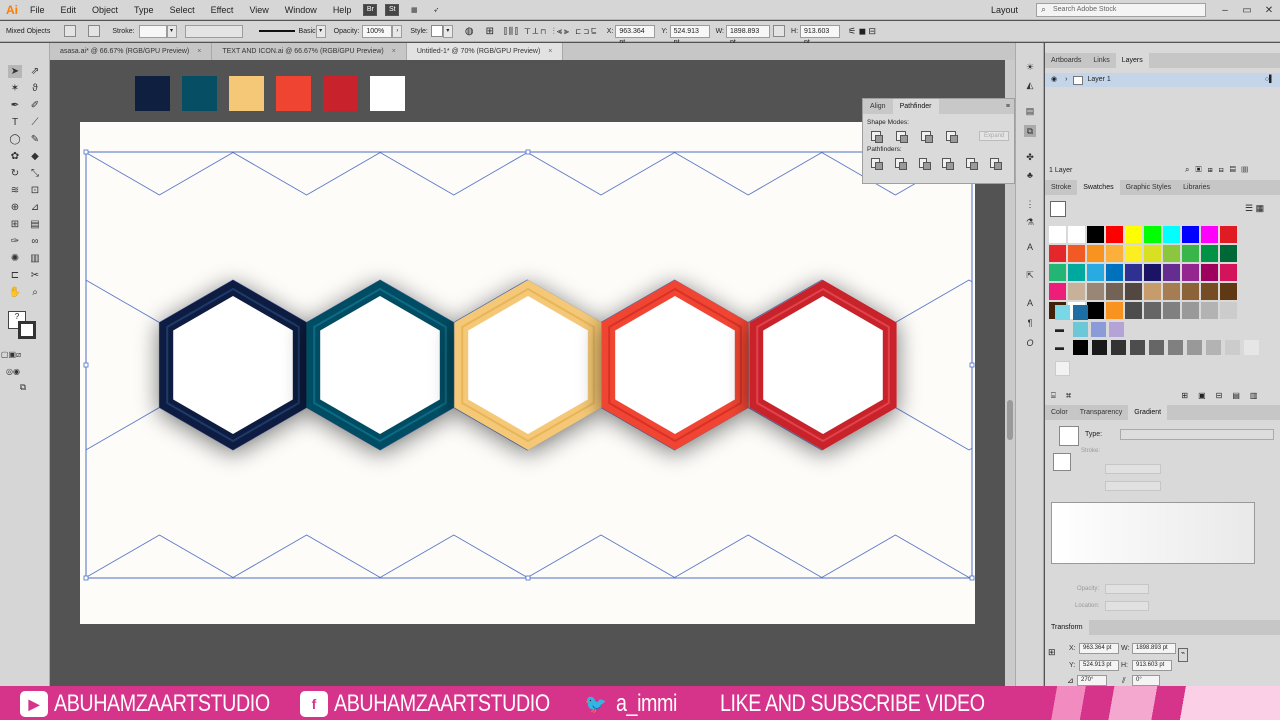  Describe the element at coordinates (1095, 272) in the screenshot. I see `swatch-r3-c3` at that location.